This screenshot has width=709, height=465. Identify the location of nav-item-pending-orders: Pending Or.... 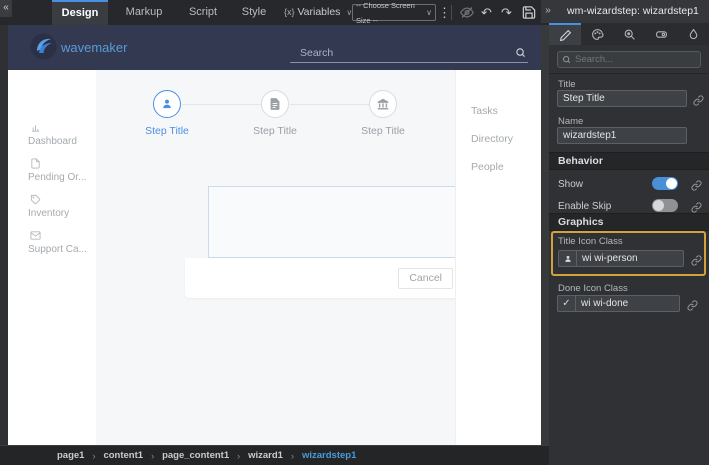
(62, 170).